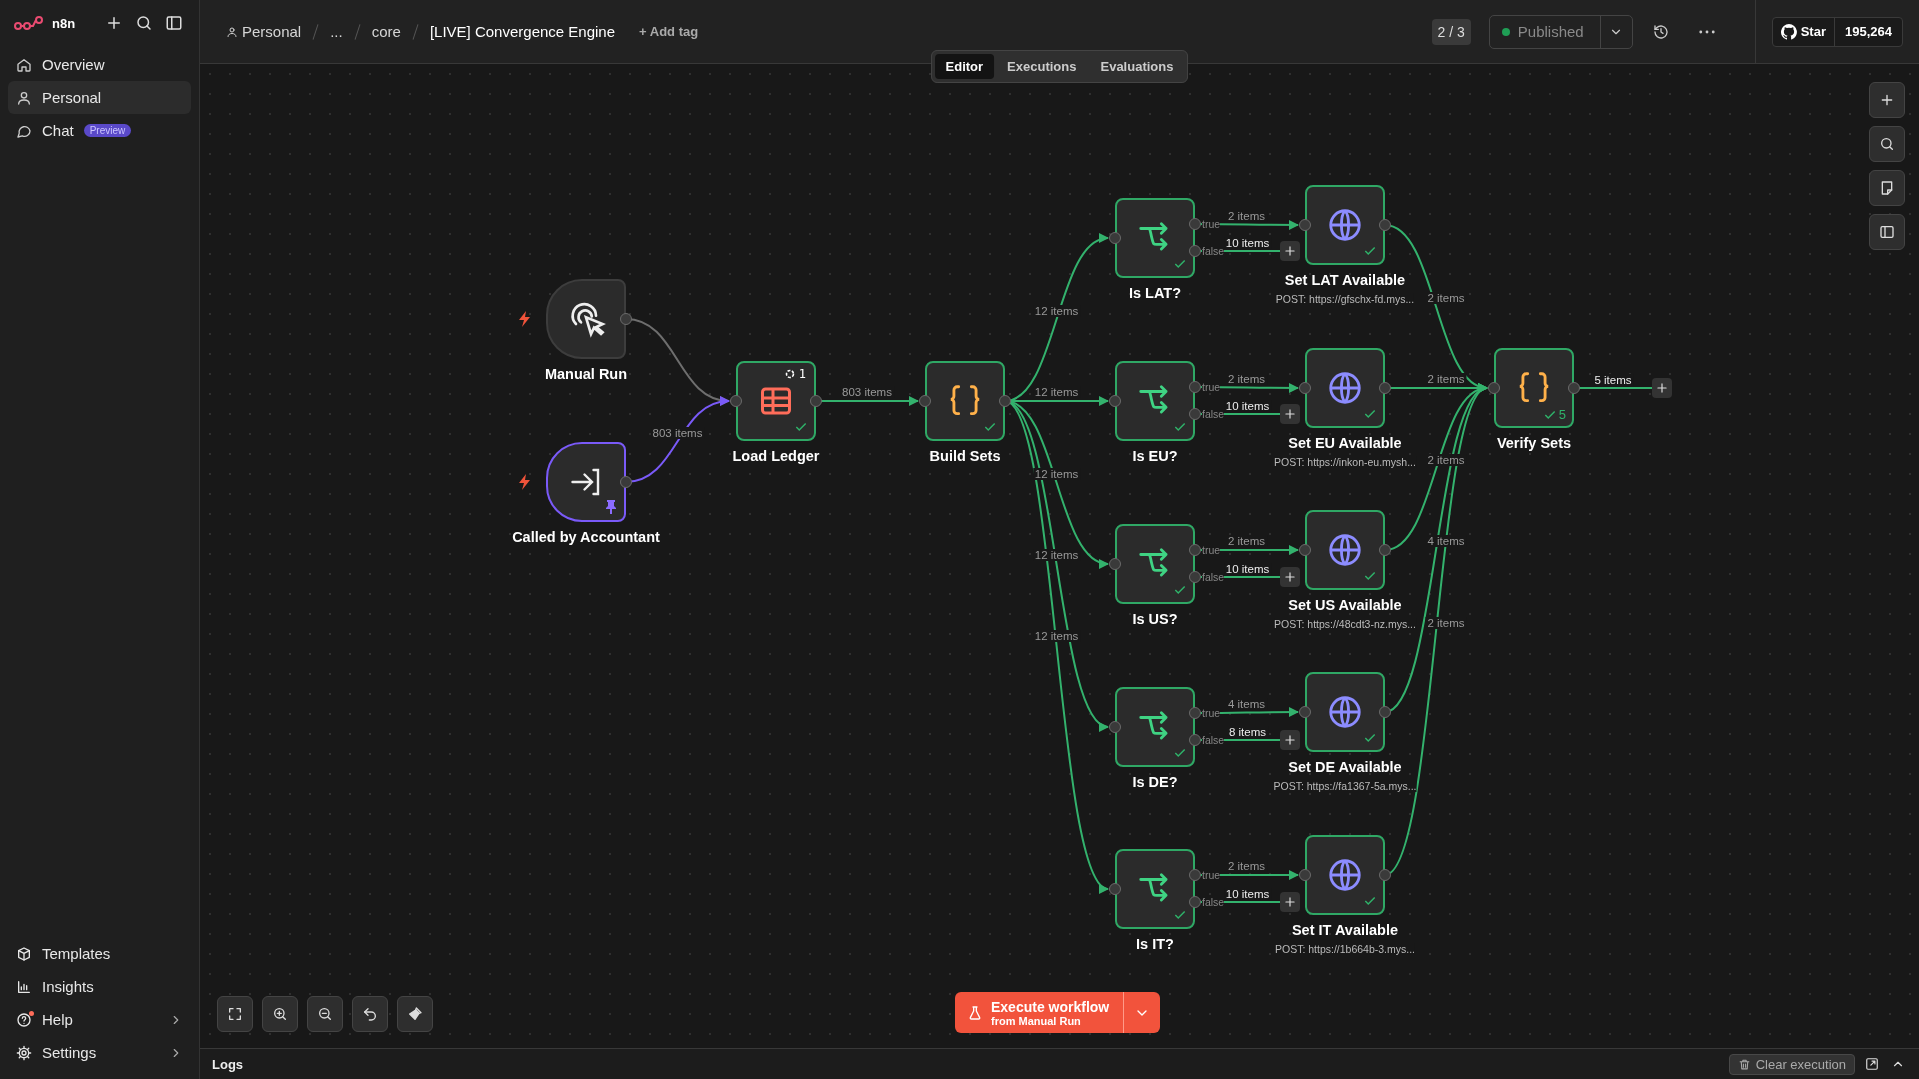 The image size is (1919, 1079). Describe the element at coordinates (232, 31) in the screenshot. I see `user-icon` at that location.